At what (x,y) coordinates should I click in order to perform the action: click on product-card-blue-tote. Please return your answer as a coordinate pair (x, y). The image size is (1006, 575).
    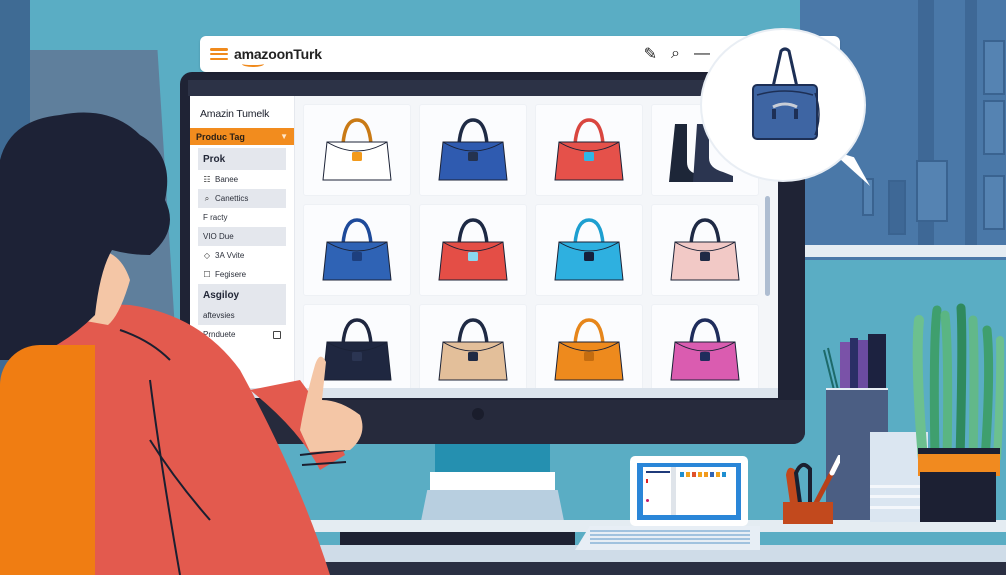
    Looking at the image, I should click on (473, 150).